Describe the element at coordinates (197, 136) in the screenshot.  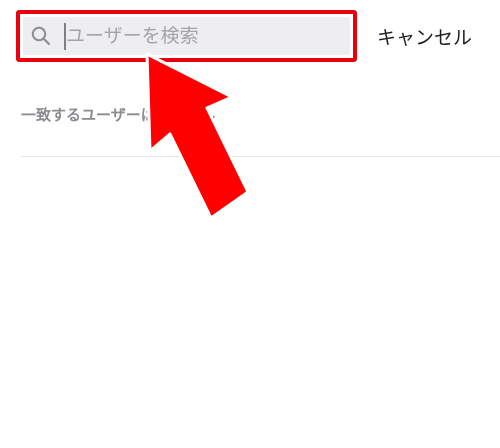
I see `pointer-arrow-icon` at that location.